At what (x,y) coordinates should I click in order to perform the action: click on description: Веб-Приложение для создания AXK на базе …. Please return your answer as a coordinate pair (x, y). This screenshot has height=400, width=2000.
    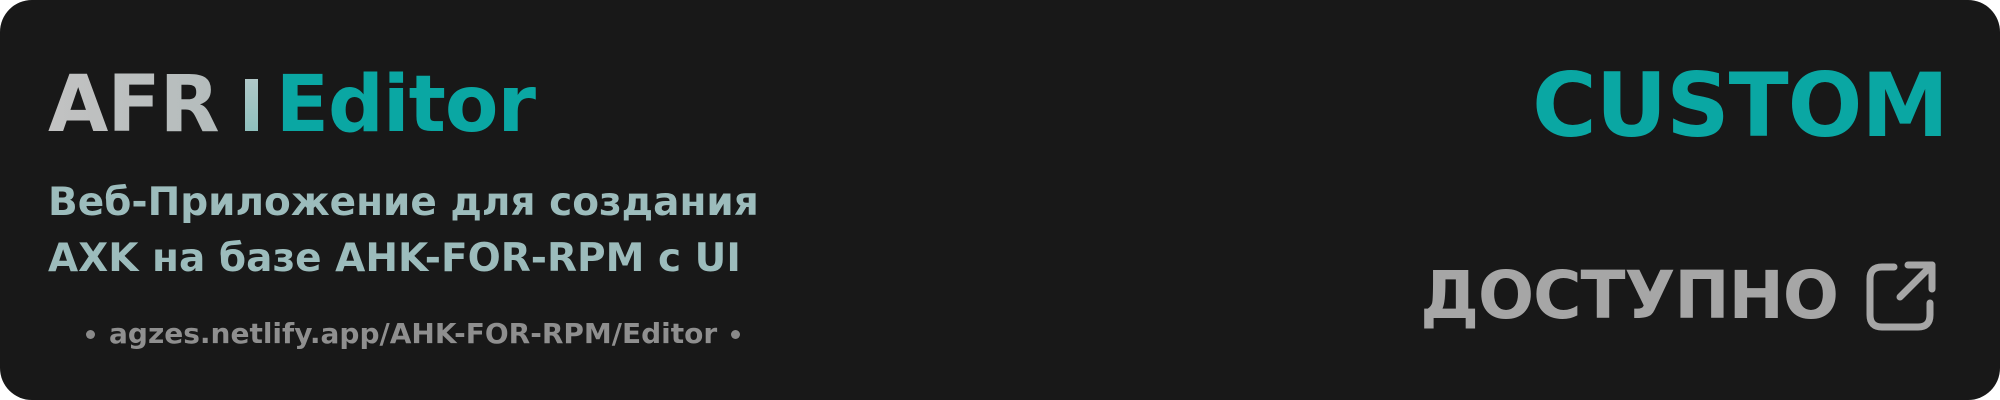
    Looking at the image, I should click on (403, 231).